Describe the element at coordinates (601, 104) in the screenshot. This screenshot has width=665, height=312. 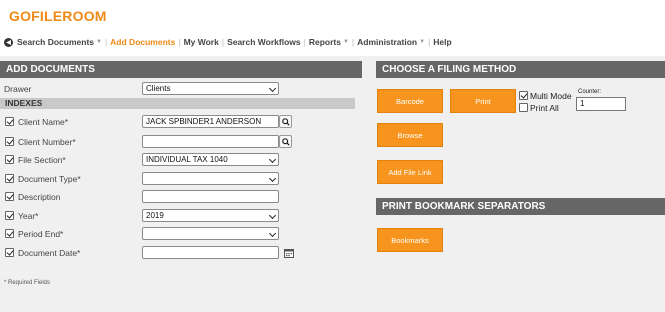
I see `counter-input: 1` at that location.